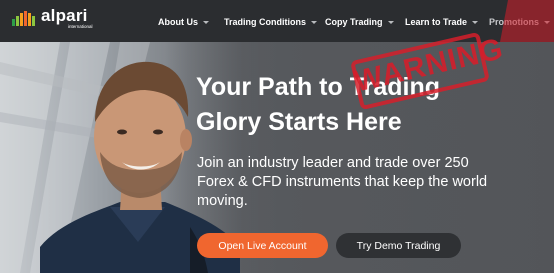  I want to click on try-demo-trading-button: Try Demo Trading, so click(398, 245).